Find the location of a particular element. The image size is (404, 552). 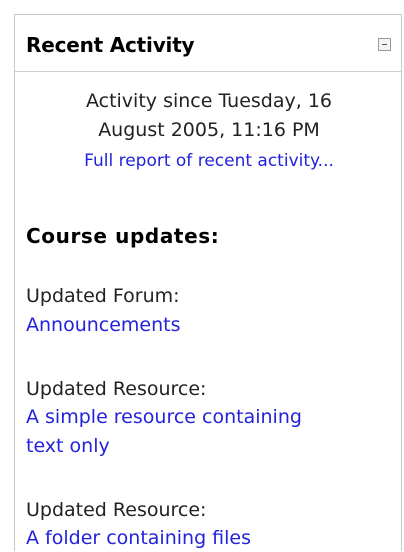

update-link-simple-resource: A simple resource containing is located at coordinates (164, 417).